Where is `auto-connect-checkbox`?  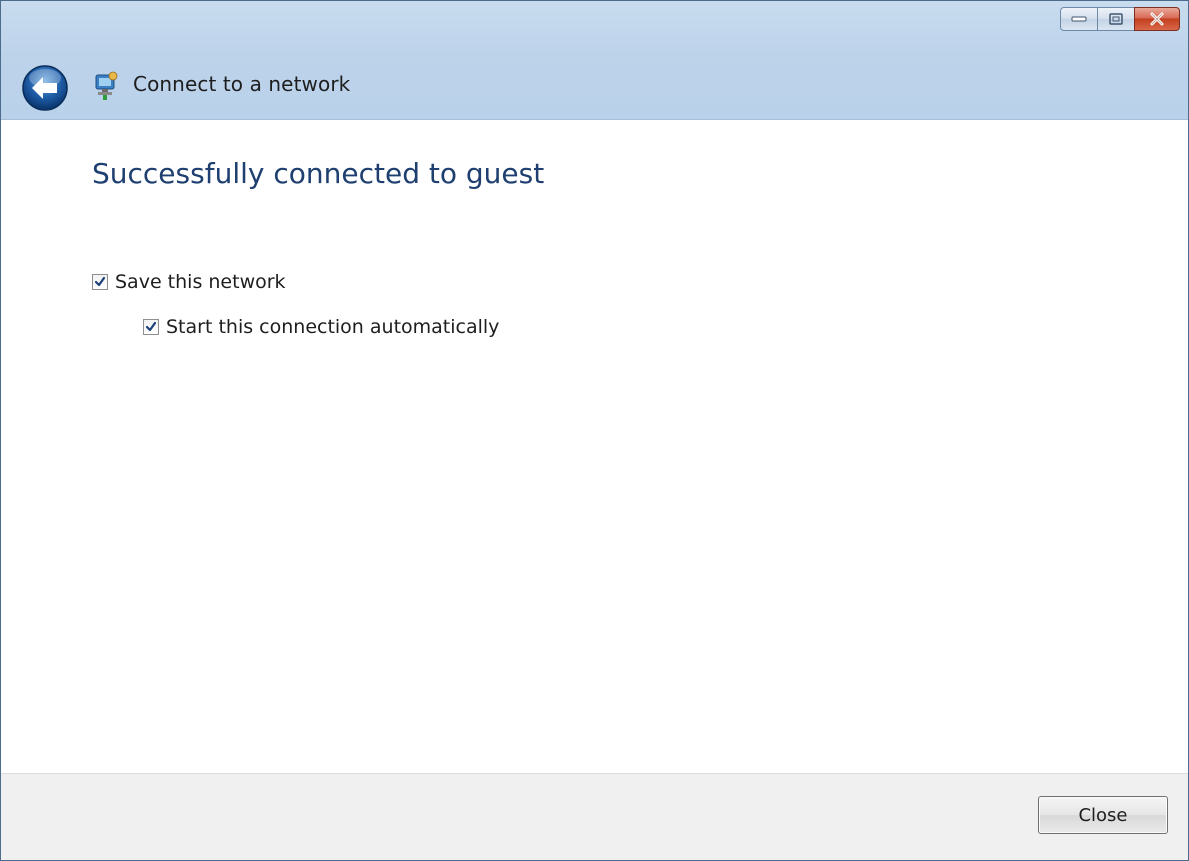
auto-connect-checkbox is located at coordinates (151, 327).